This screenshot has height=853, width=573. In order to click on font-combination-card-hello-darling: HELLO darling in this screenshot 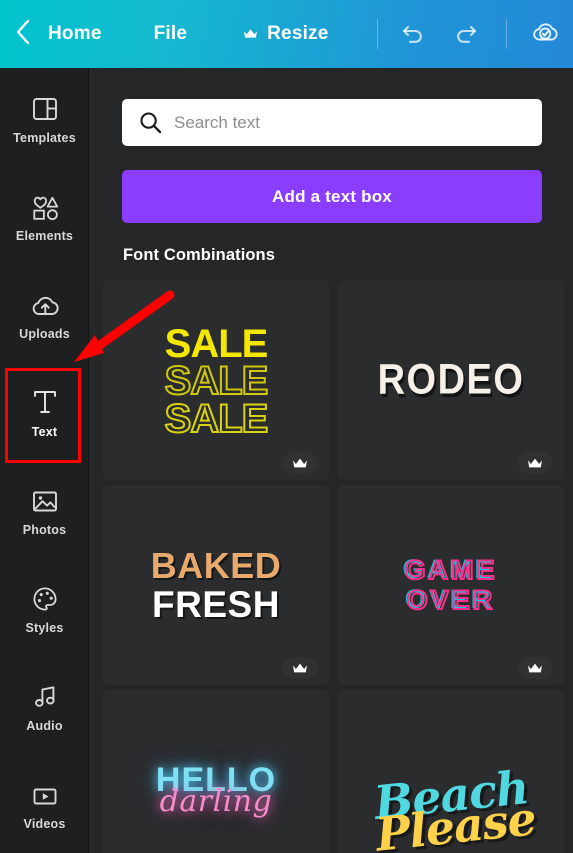, I will do `click(216, 771)`.